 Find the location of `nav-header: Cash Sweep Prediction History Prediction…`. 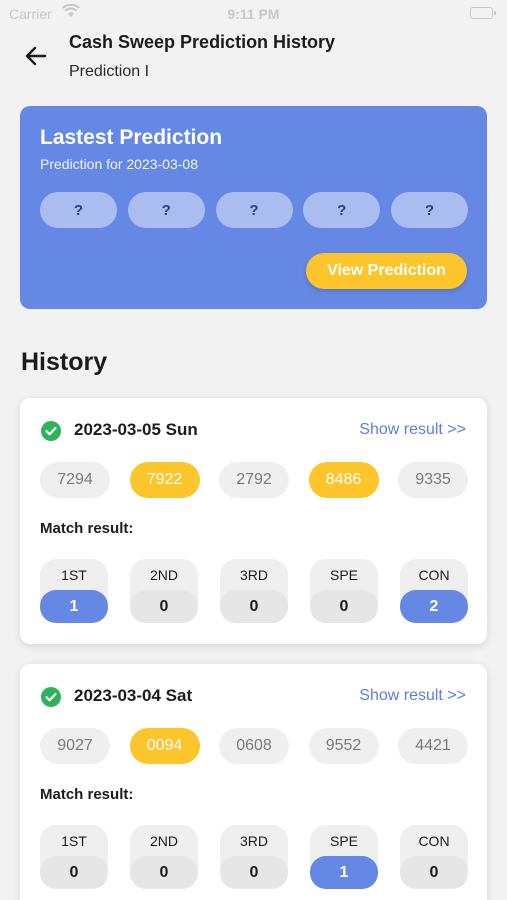

nav-header: Cash Sweep Prediction History Prediction… is located at coordinates (253, 63).